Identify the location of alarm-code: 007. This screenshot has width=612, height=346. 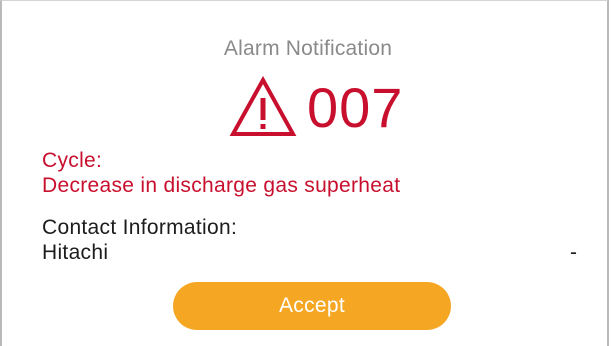
(355, 107).